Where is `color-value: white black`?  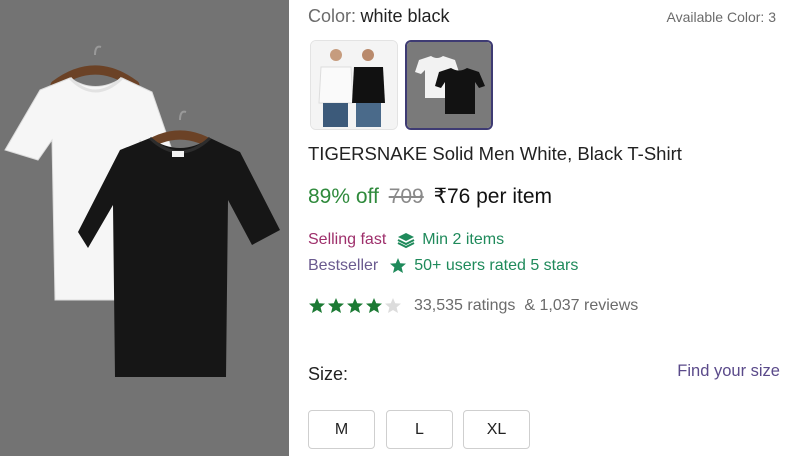 color-value: white black is located at coordinates (405, 16).